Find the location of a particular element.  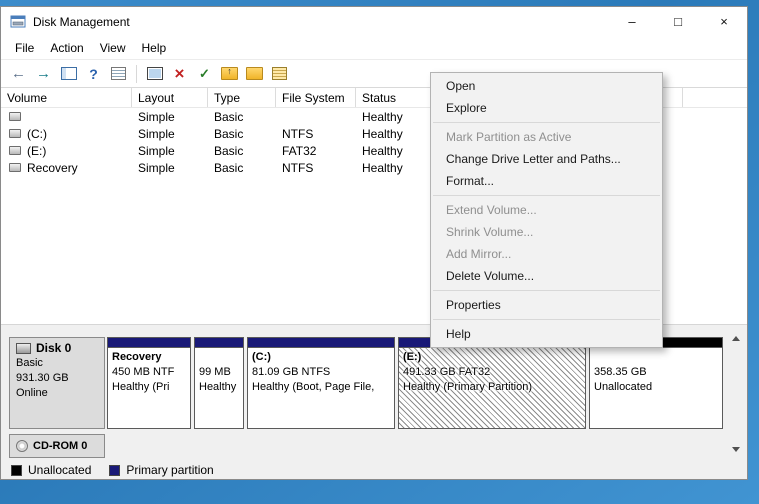

minimize-button: – is located at coordinates (632, 21).